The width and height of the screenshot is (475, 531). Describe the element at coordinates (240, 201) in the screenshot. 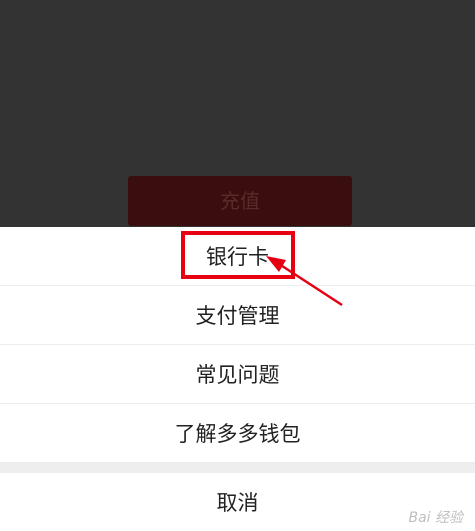

I see `recharge-button: 充值` at that location.